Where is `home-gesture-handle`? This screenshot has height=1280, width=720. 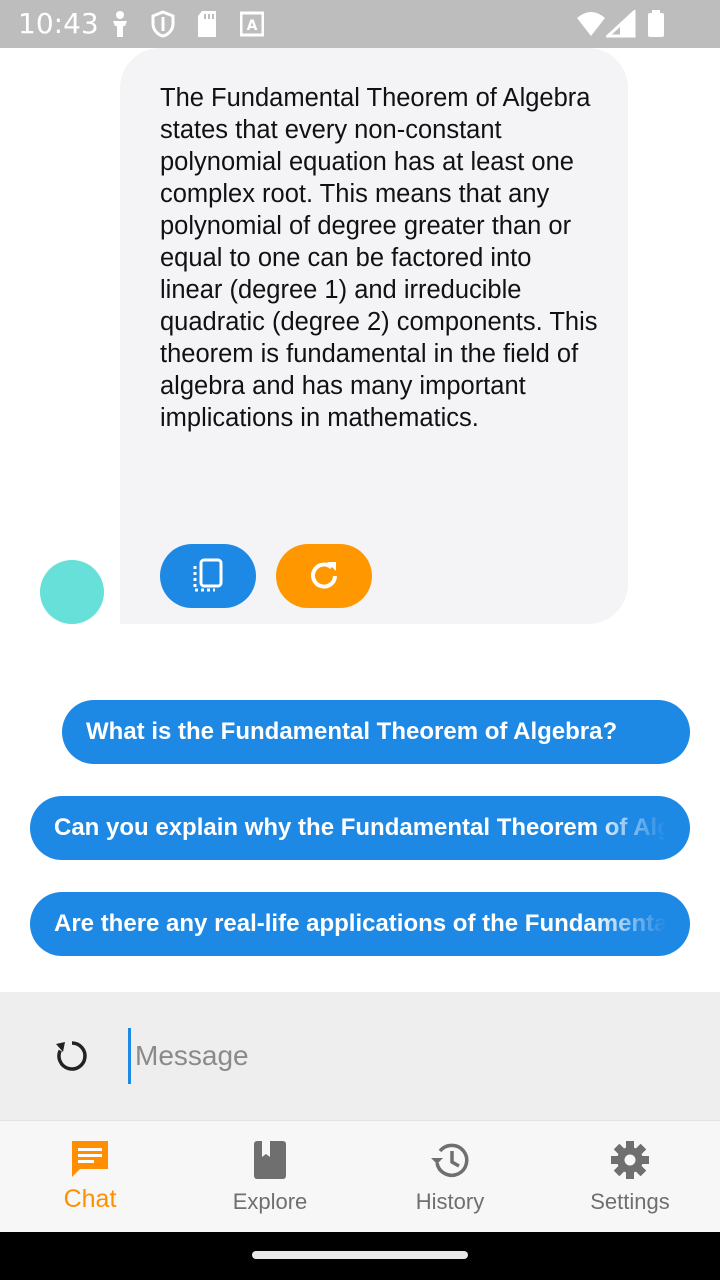
home-gesture-handle is located at coordinates (360, 1255).